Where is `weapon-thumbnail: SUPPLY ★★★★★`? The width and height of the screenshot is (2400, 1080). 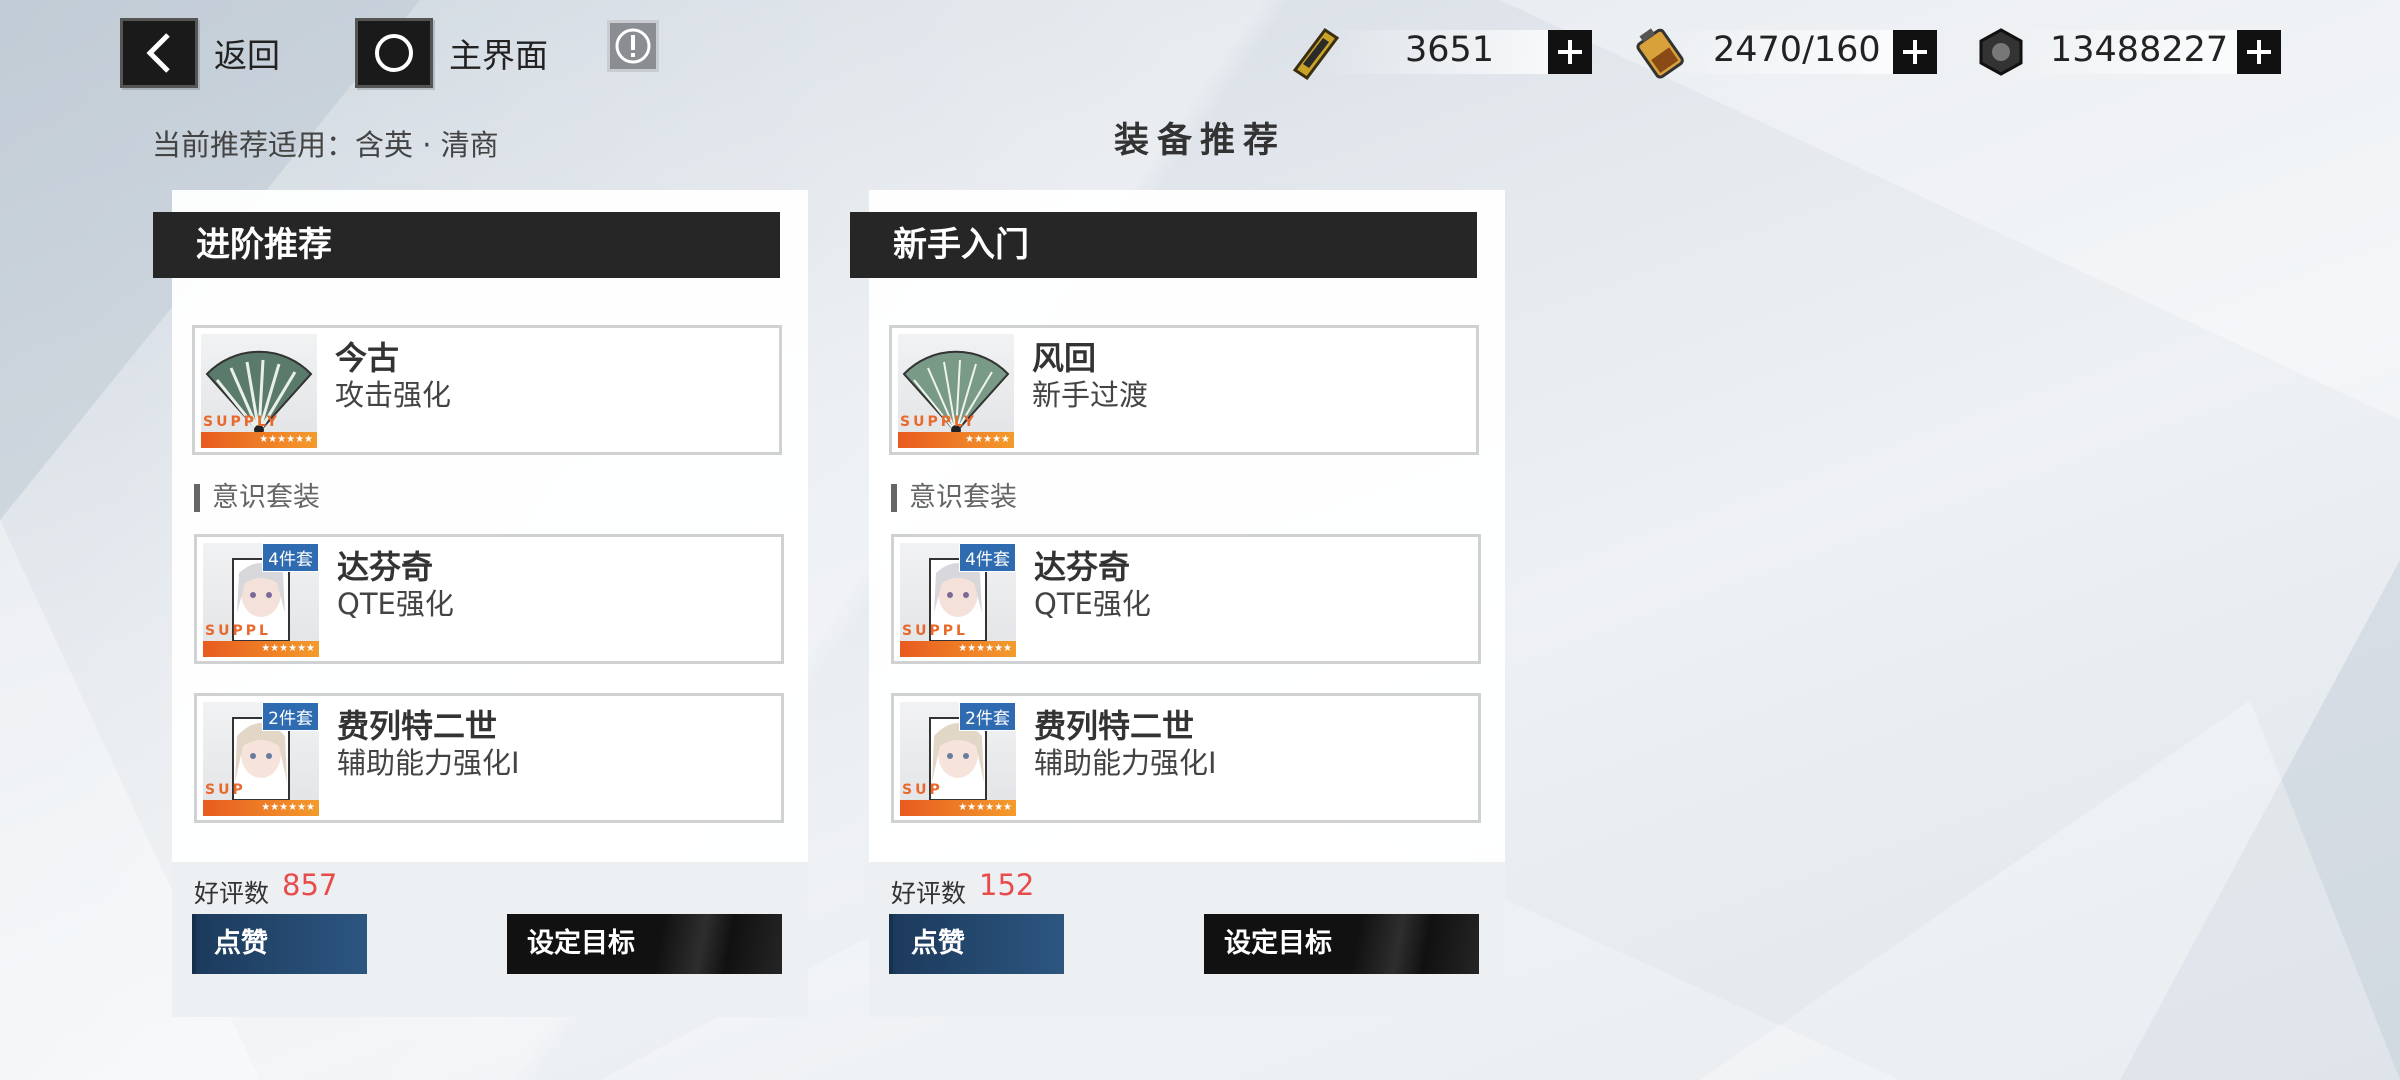
weapon-thumbnail: SUPPLY ★★★★★ is located at coordinates (956, 391).